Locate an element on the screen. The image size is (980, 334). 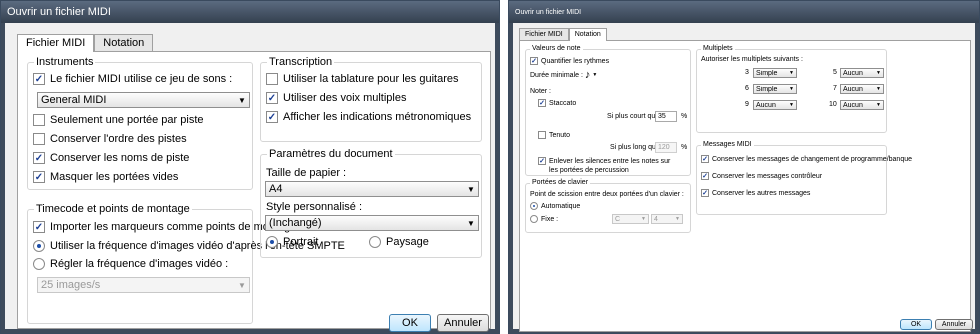
keep-order-checkbox: Conserver l'ordre des pistes is located at coordinates (110, 139).